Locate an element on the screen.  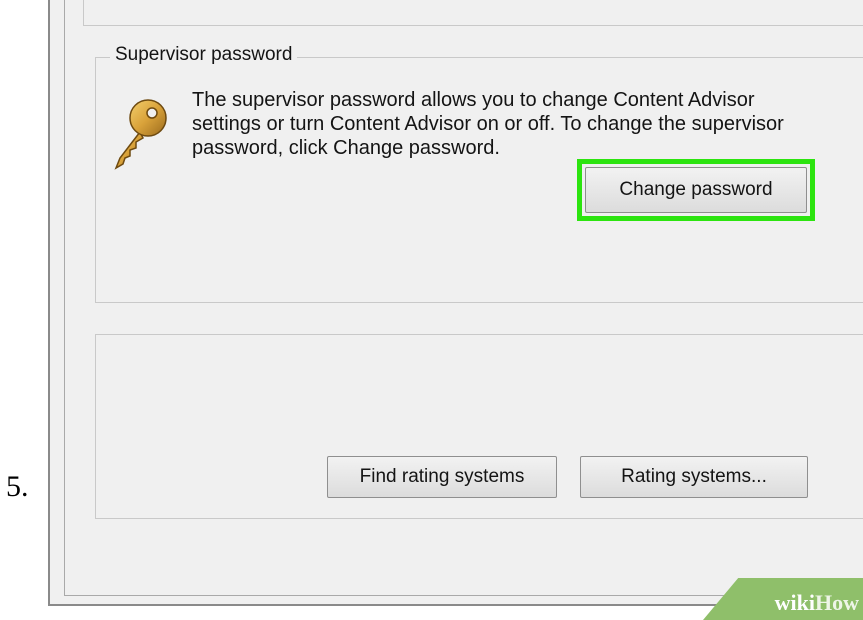
find-rating-systems-button: Find rating systems is located at coordinates (442, 477).